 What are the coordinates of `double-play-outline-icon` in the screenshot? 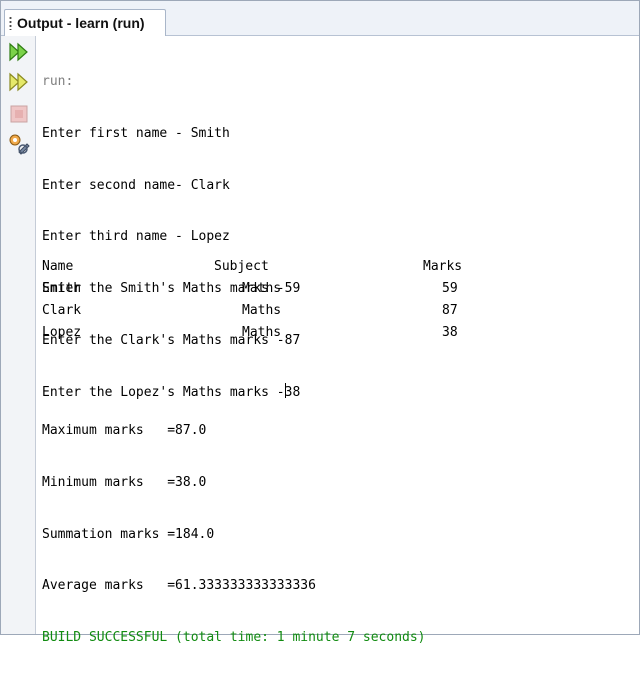 It's located at (18, 82).